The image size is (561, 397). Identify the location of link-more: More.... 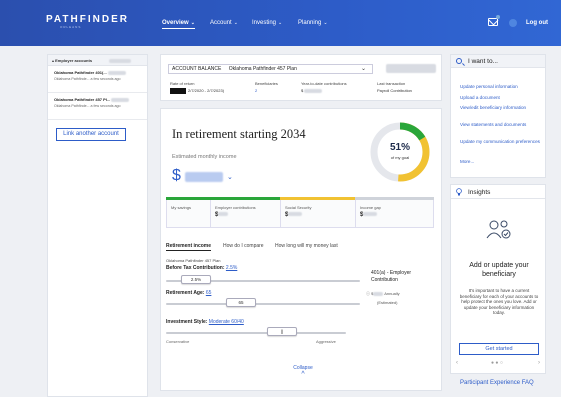
(500, 162).